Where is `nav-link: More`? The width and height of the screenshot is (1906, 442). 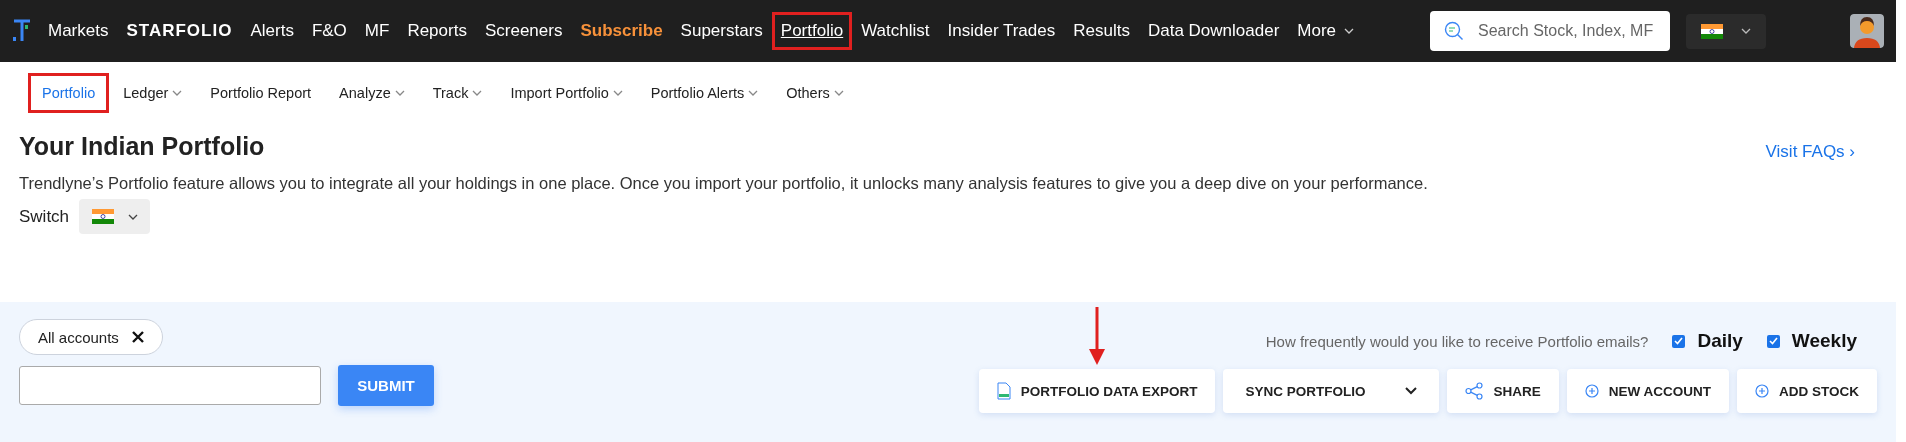 nav-link: More is located at coordinates (1326, 31).